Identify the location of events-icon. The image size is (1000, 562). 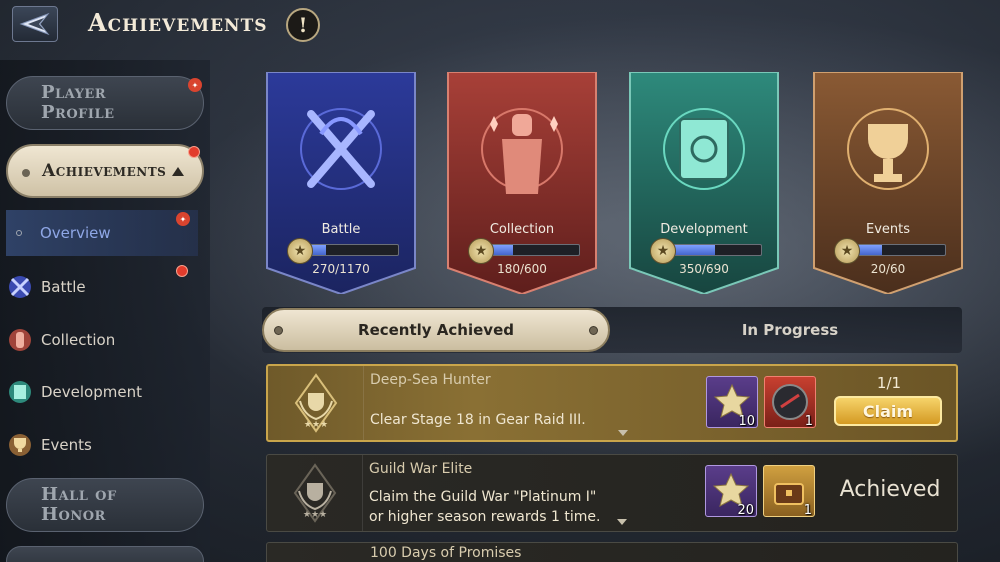
(20, 445).